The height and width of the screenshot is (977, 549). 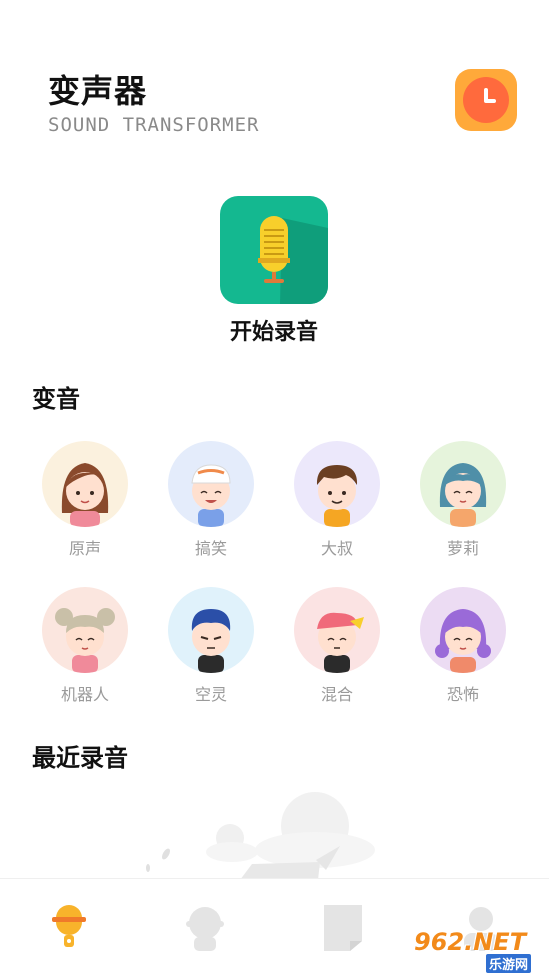 I want to click on boy-blue-hair-avatar, so click(x=211, y=630).